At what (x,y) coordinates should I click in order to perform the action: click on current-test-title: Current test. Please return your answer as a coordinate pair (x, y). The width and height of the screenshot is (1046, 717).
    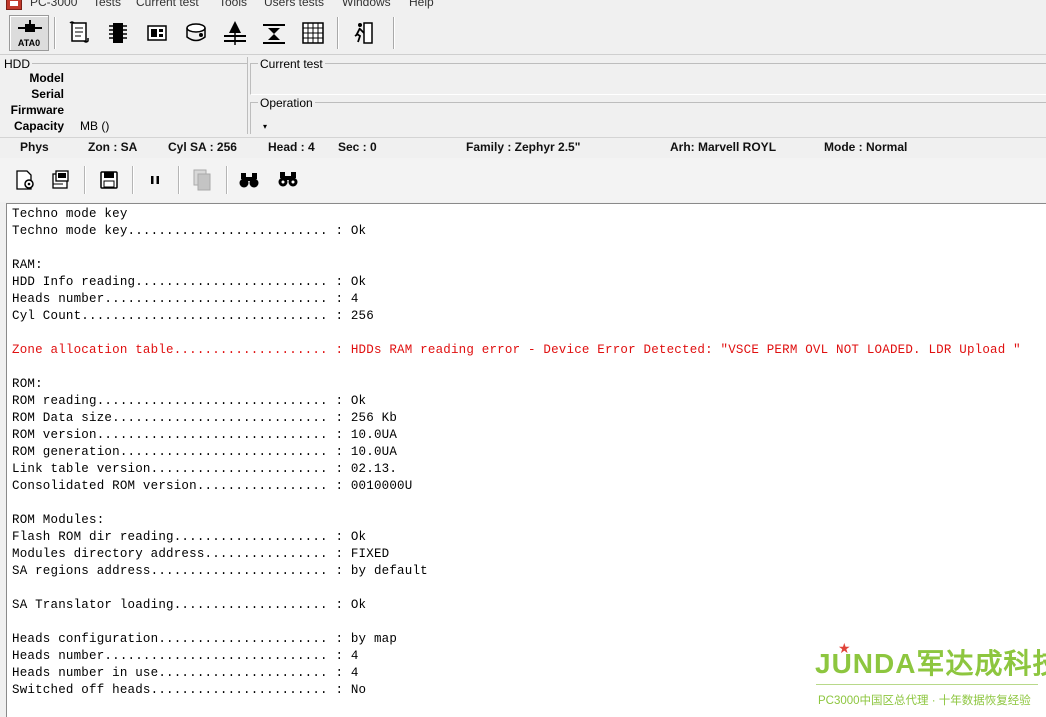
    Looking at the image, I should click on (291, 64).